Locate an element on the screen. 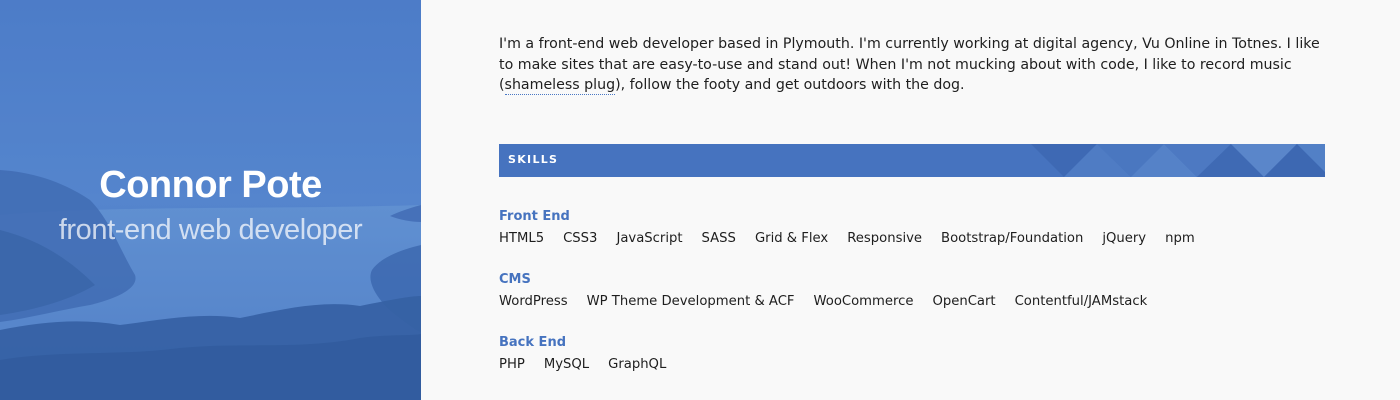  skill-item: npm is located at coordinates (1180, 238).